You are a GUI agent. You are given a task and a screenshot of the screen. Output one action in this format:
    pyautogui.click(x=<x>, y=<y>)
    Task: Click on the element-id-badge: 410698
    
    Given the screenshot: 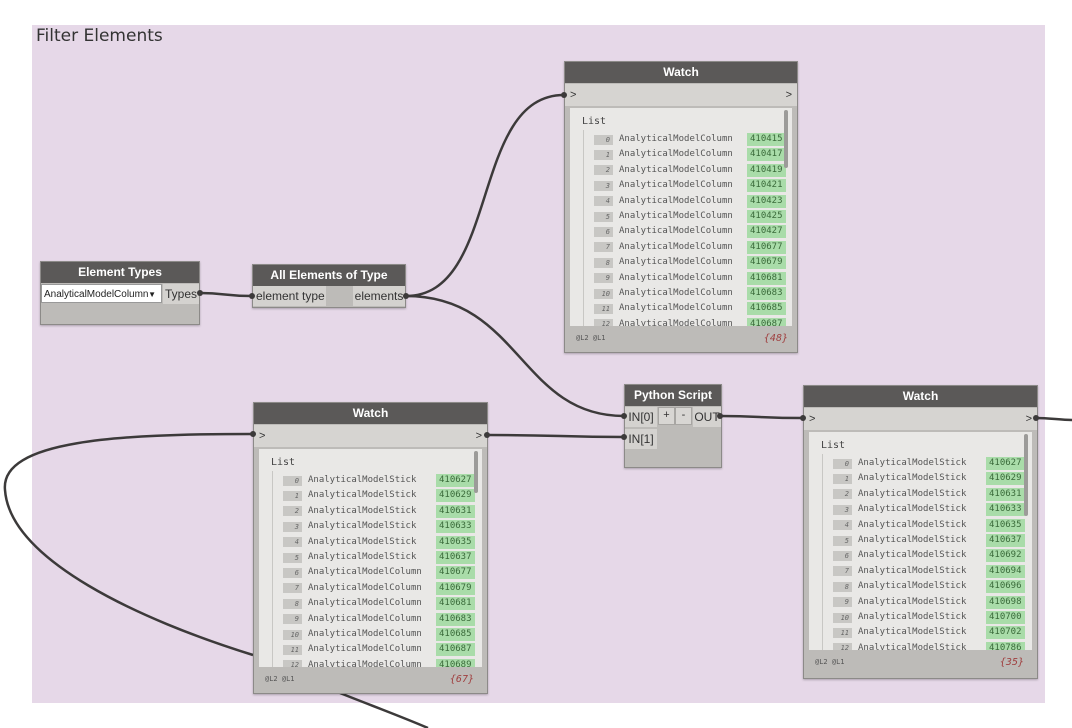 What is the action you would take?
    pyautogui.click(x=1005, y=602)
    